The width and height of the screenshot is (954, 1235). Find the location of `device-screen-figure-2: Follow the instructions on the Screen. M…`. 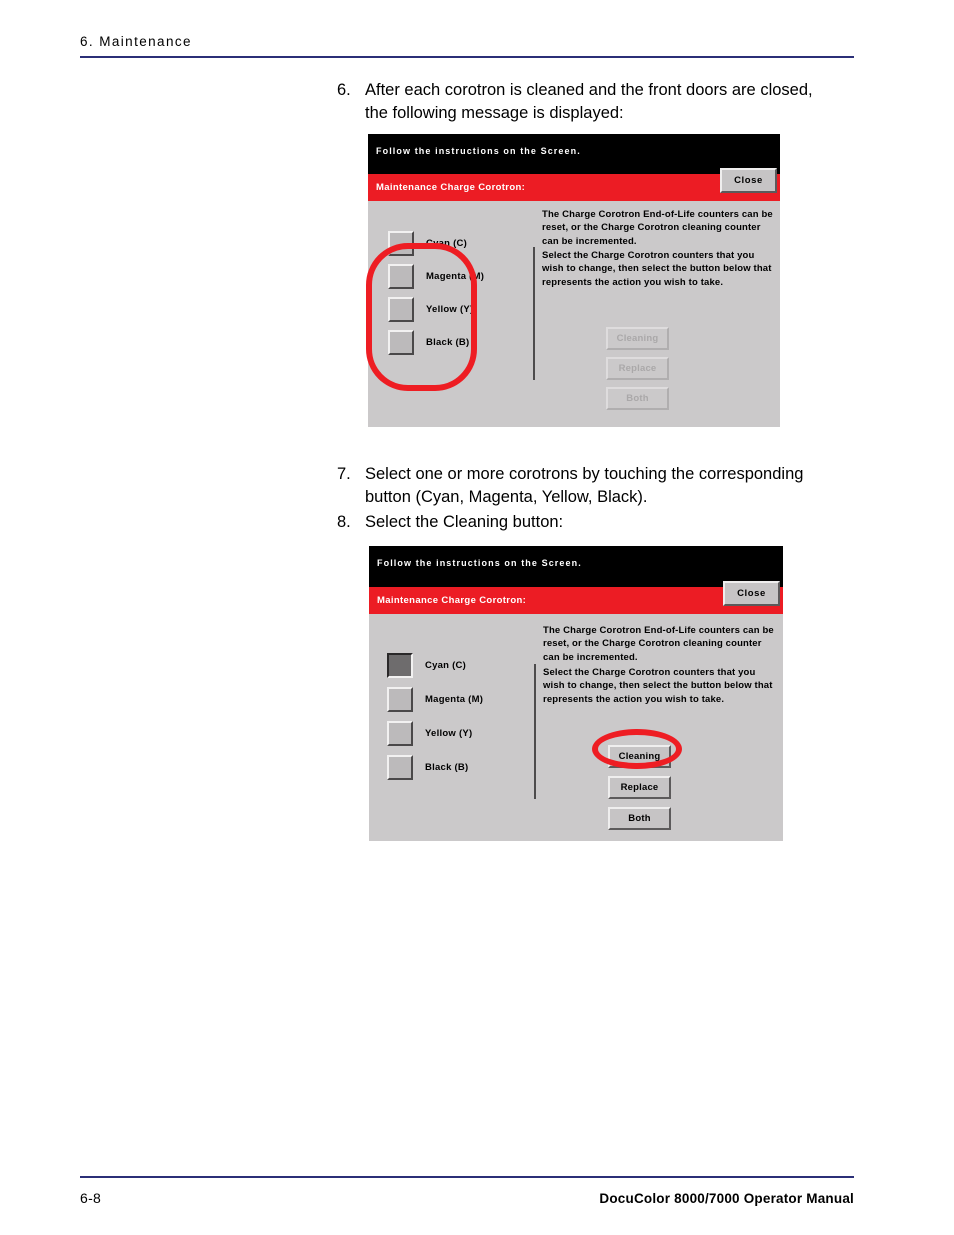

device-screen-figure-2: Follow the instructions on the Screen. M… is located at coordinates (576, 693).